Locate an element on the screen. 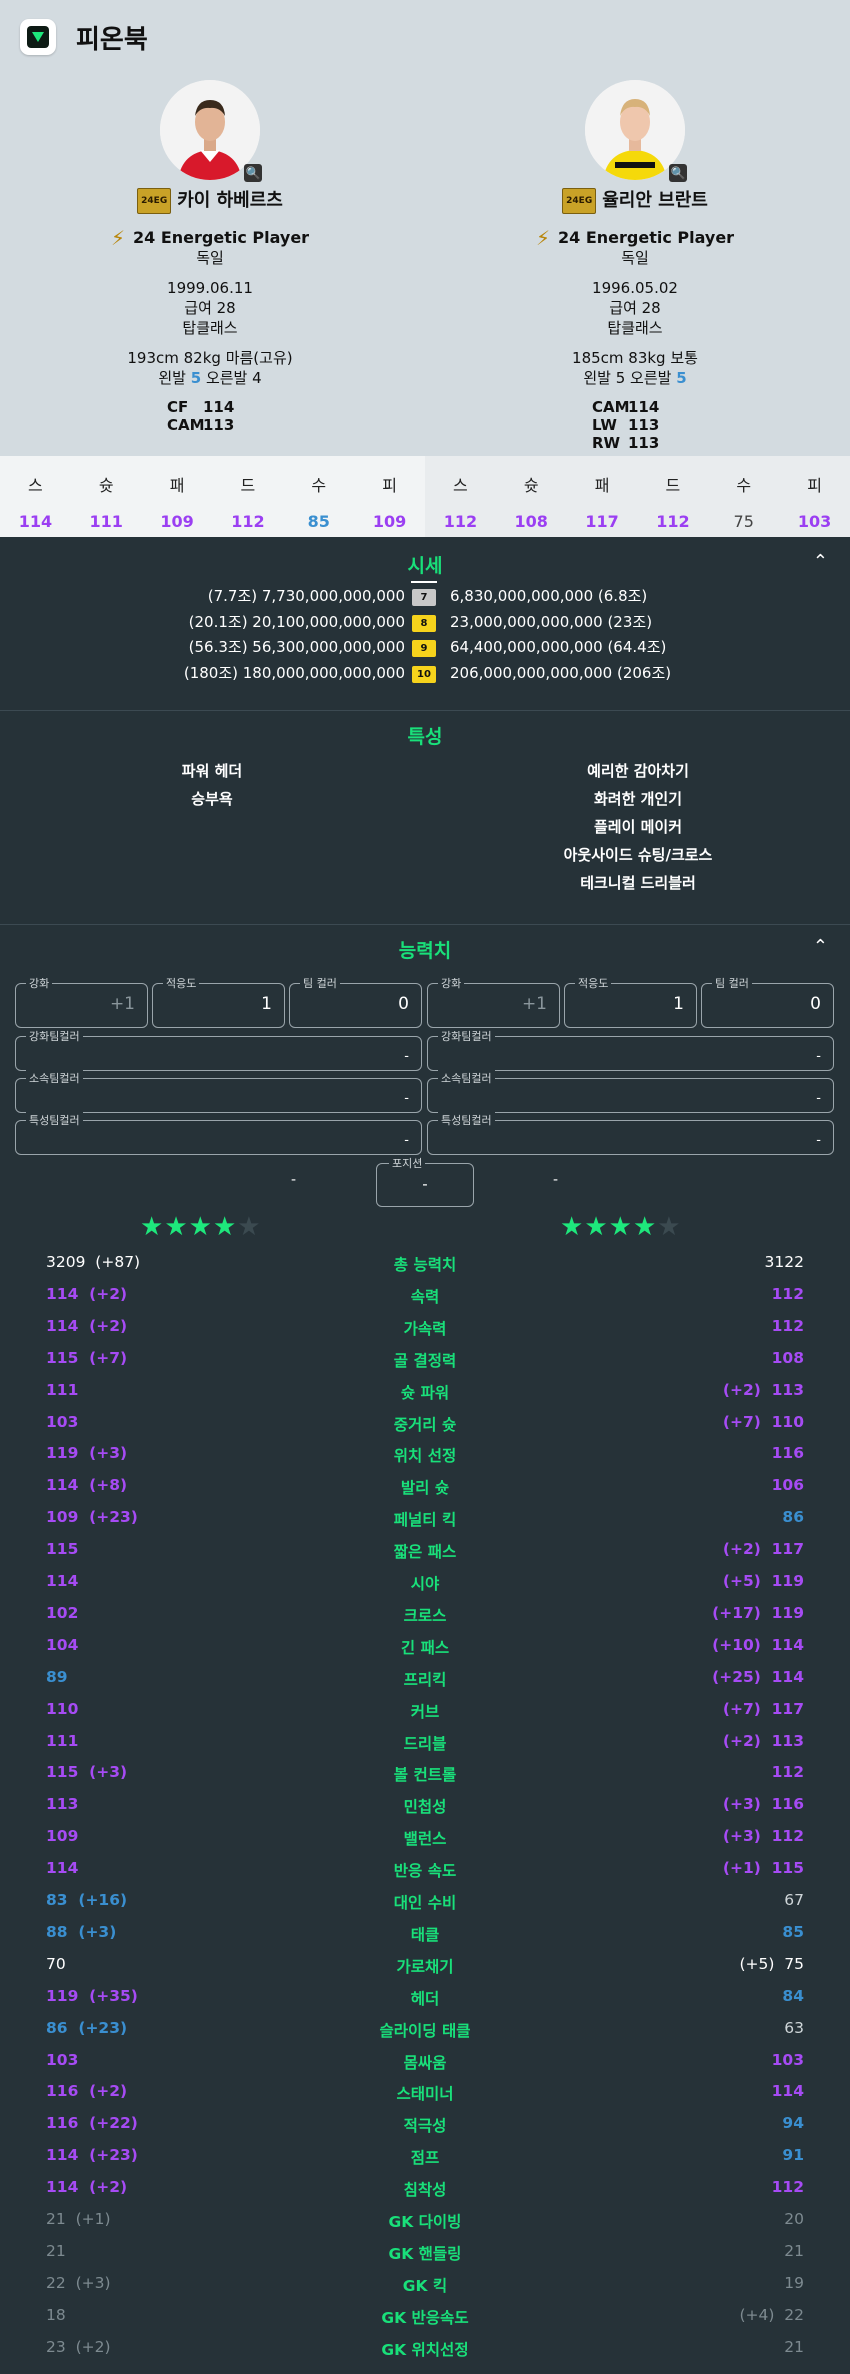  summary-stat-right: 스 112 is located at coordinates (460, 496).